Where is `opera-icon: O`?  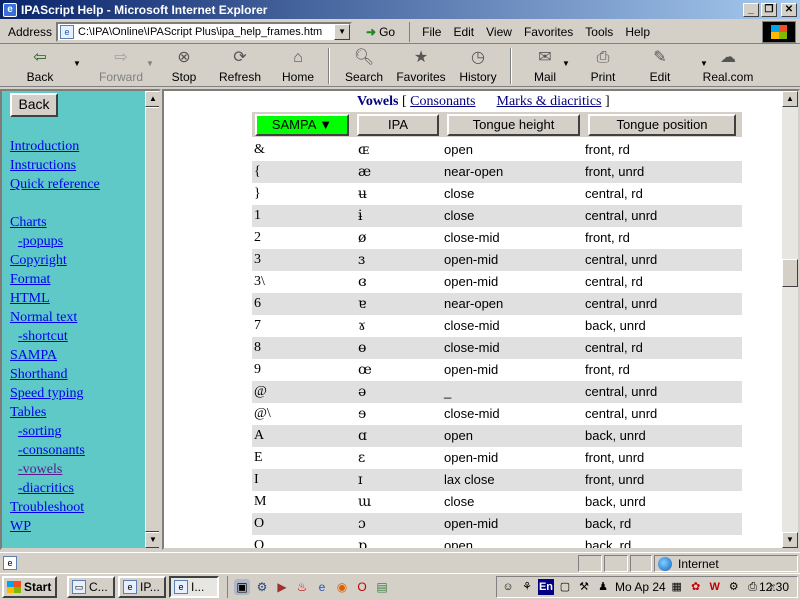
opera-icon: O is located at coordinates (362, 587).